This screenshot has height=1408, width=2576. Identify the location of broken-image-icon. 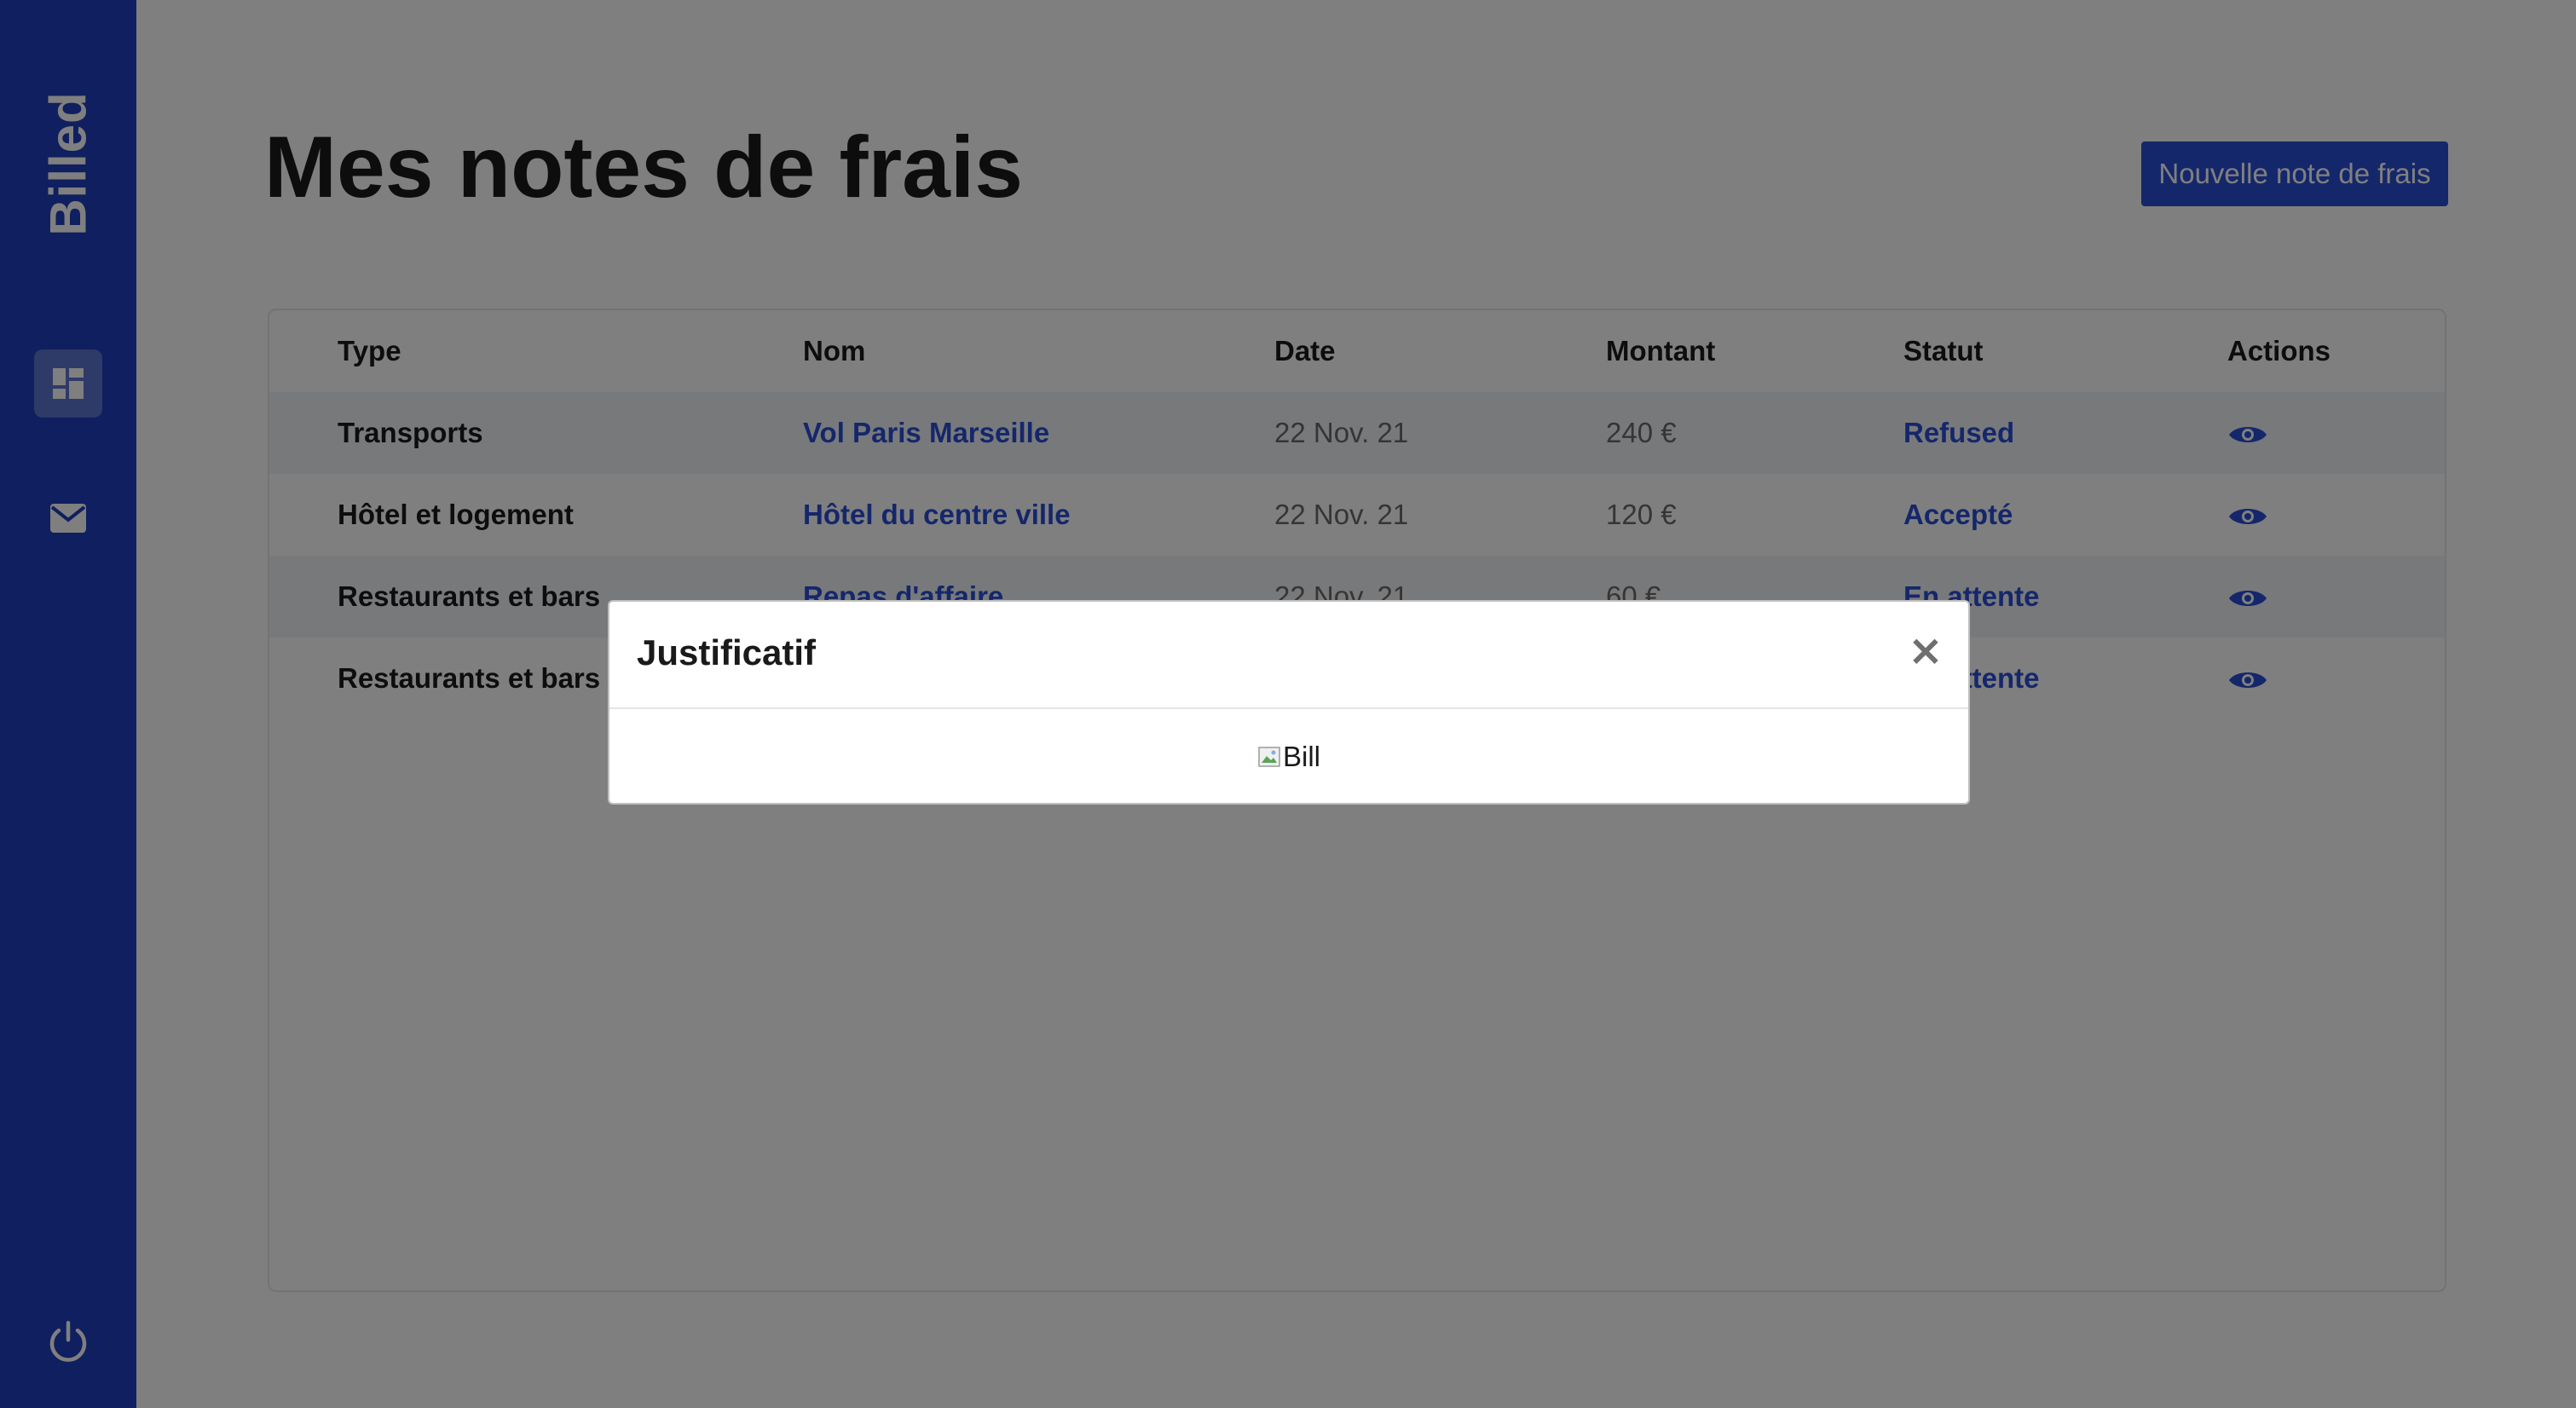
(1269, 757).